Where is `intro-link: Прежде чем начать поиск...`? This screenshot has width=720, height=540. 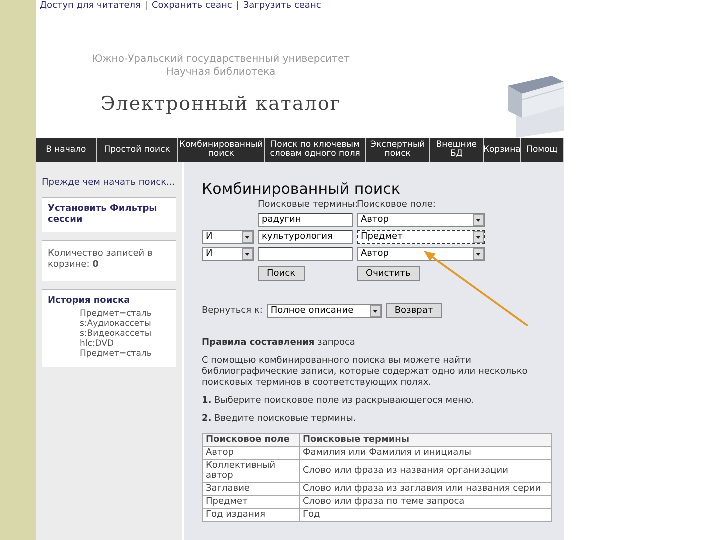
intro-link: Прежде чем начать поиск... is located at coordinates (109, 178).